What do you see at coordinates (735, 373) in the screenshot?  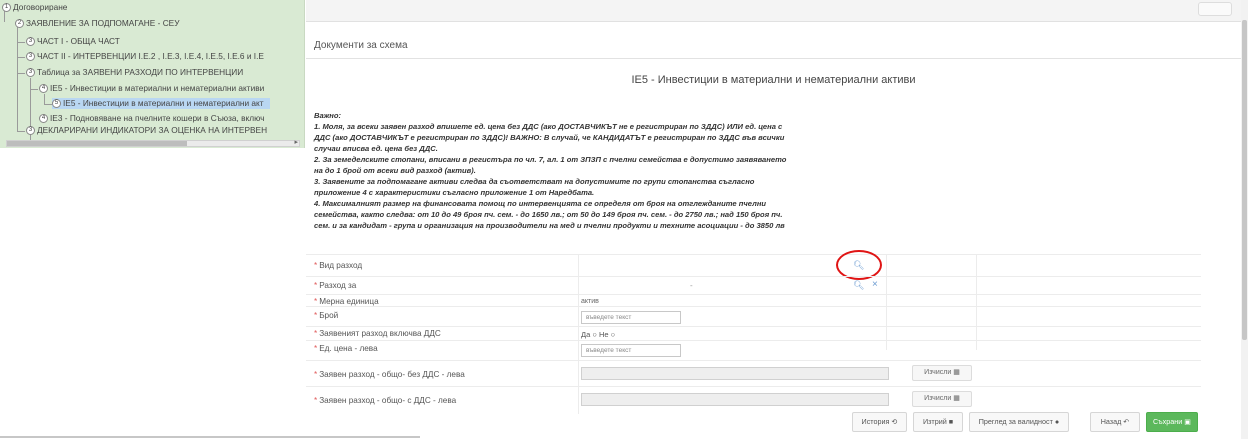 I see `total-no-vat-field` at bounding box center [735, 373].